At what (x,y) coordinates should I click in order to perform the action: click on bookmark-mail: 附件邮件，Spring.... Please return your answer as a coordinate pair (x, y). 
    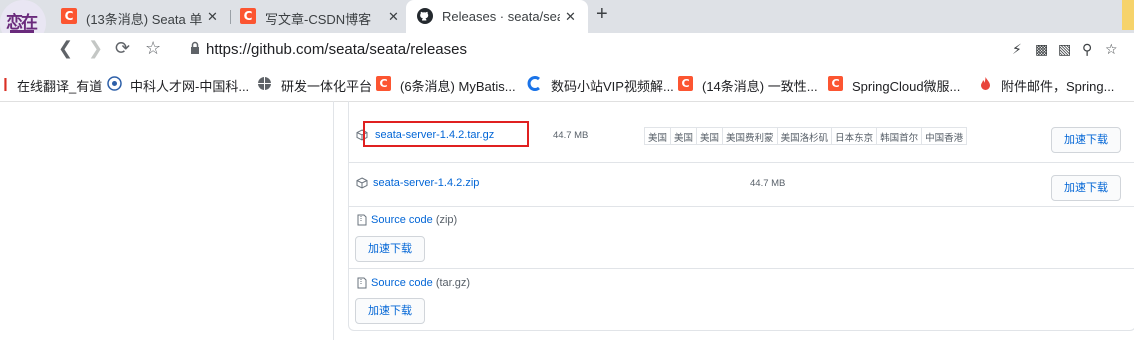
    Looking at the image, I should click on (1057, 85).